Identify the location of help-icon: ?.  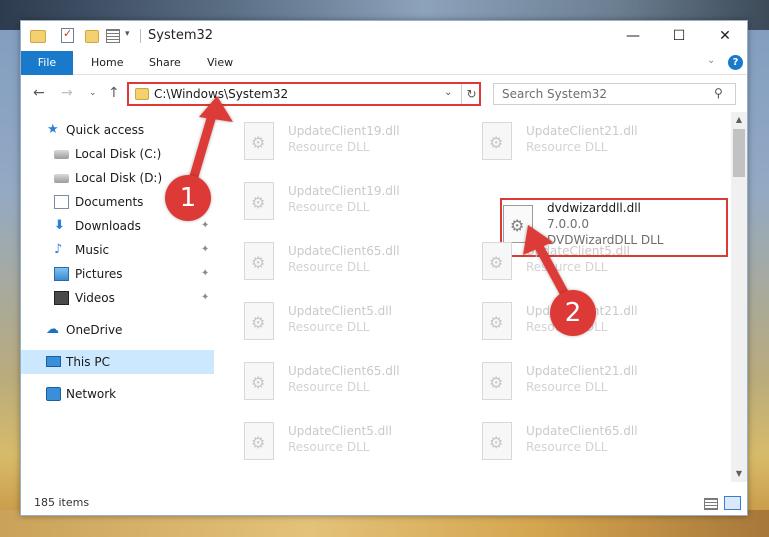
(735, 62).